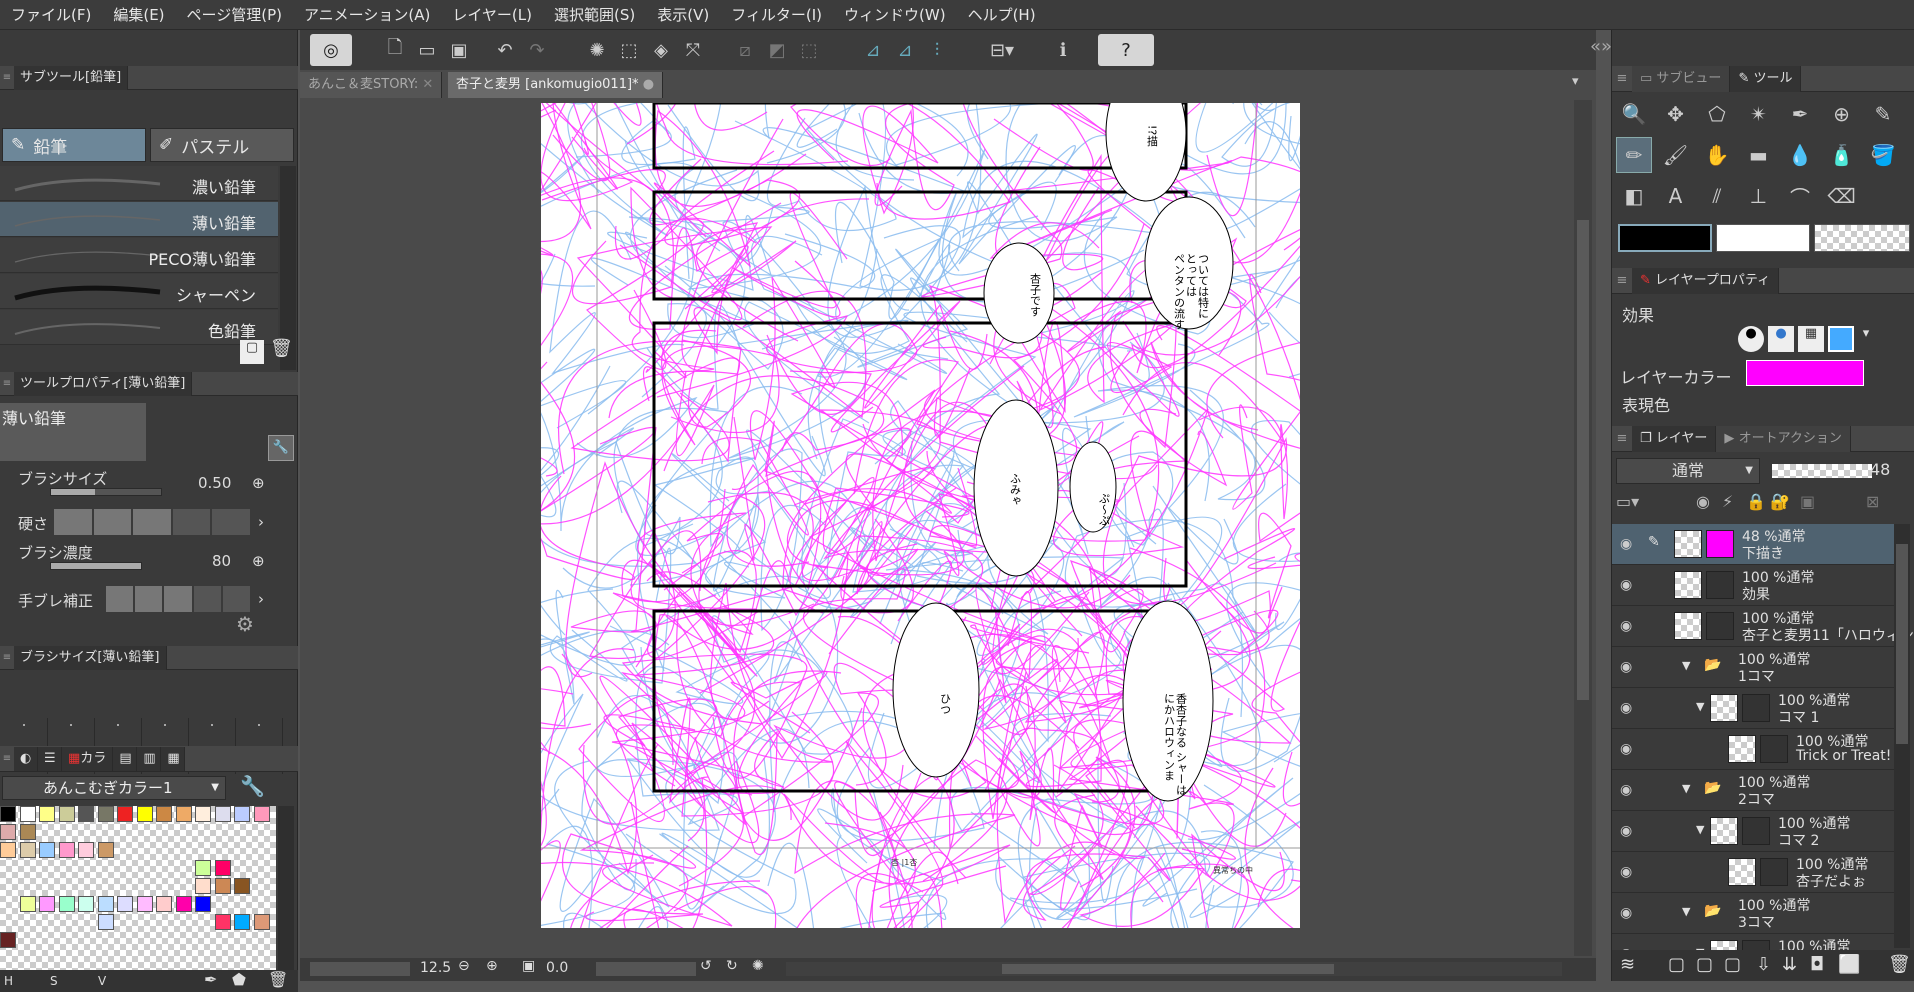 The height and width of the screenshot is (992, 1914). What do you see at coordinates (1583, 528) in the screenshot?
I see `vertical-scrollbar` at bounding box center [1583, 528].